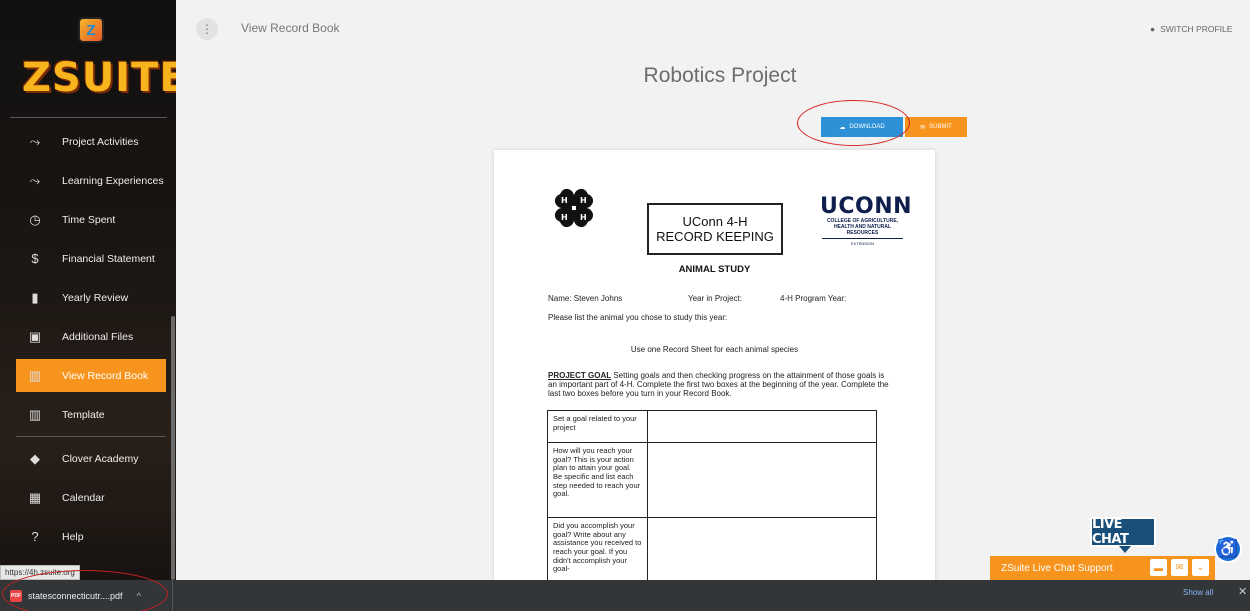 The width and height of the screenshot is (1250, 611). I want to click on dollar-icon: $, so click(35, 258).